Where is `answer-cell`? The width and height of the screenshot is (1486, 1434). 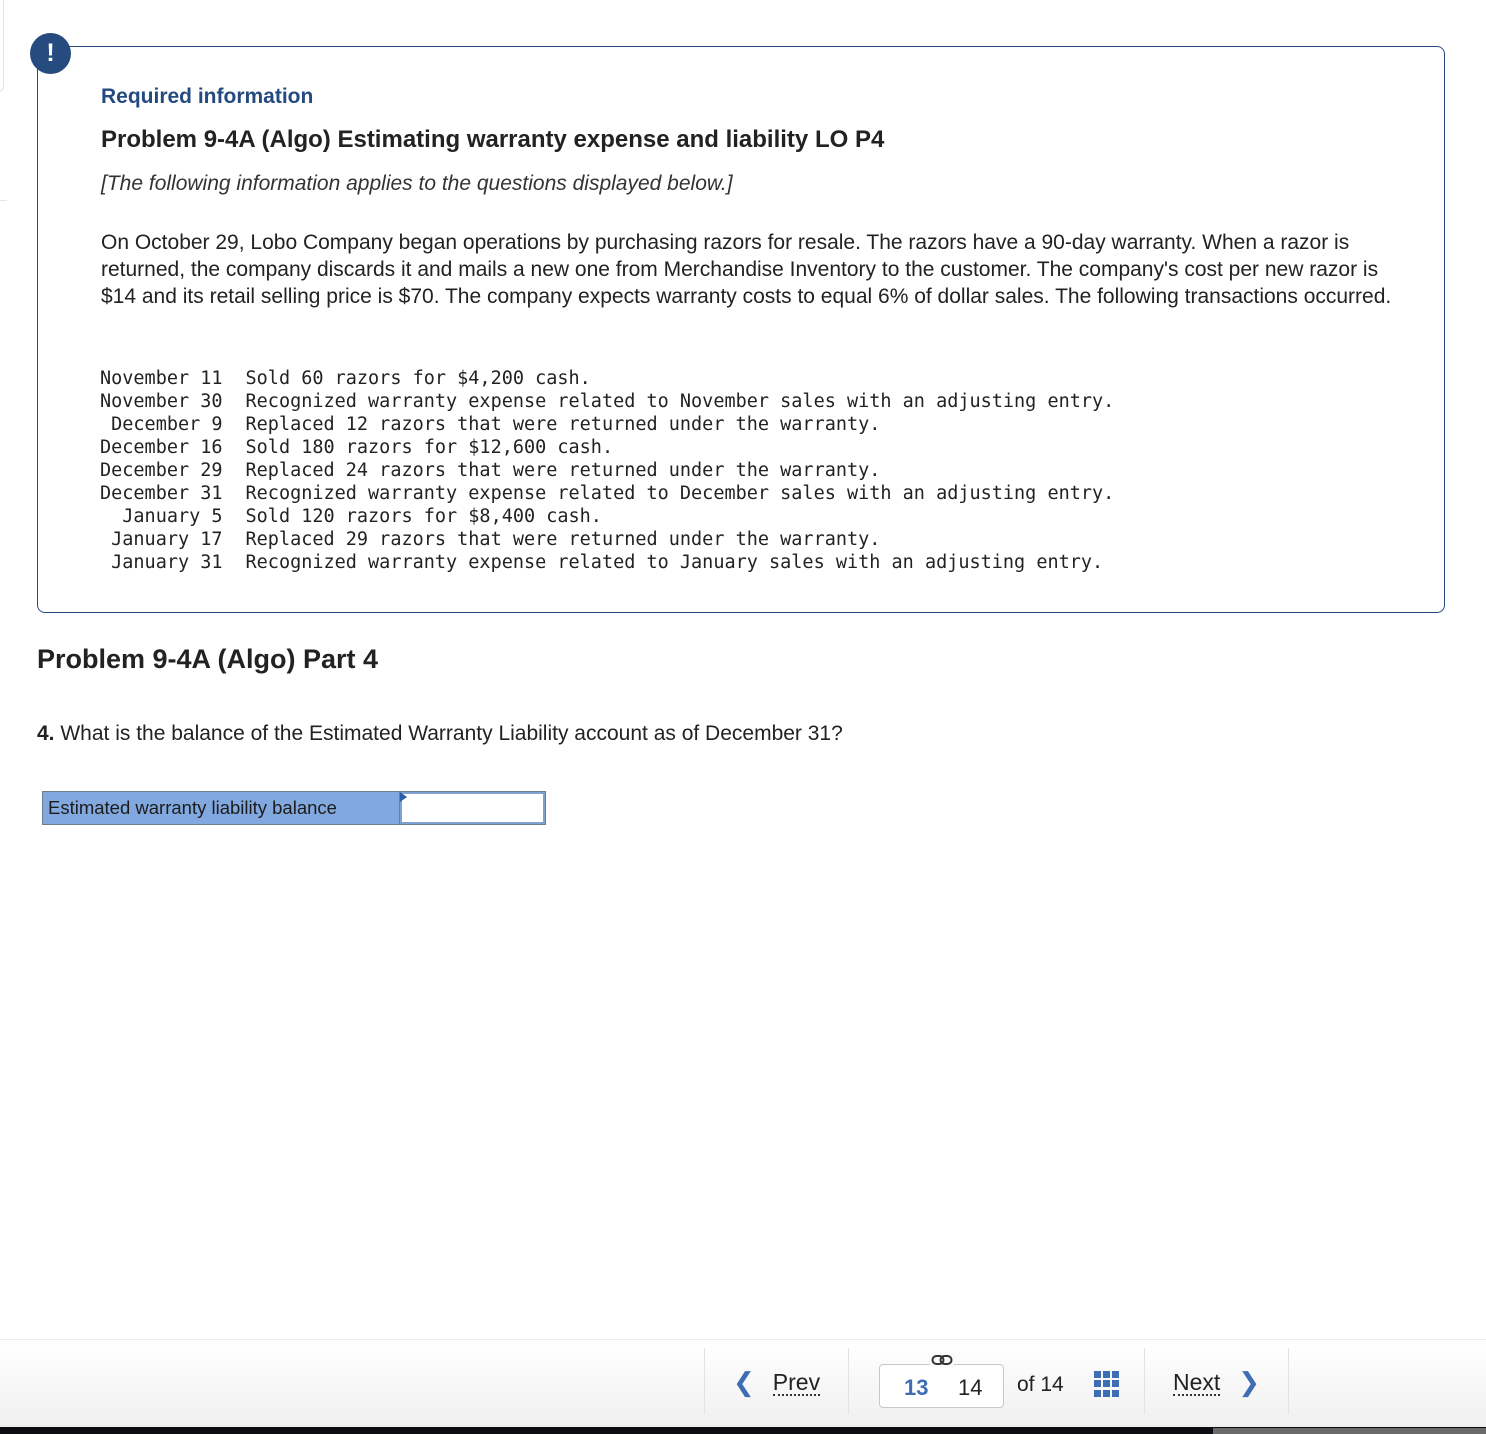
answer-cell is located at coordinates (472, 808).